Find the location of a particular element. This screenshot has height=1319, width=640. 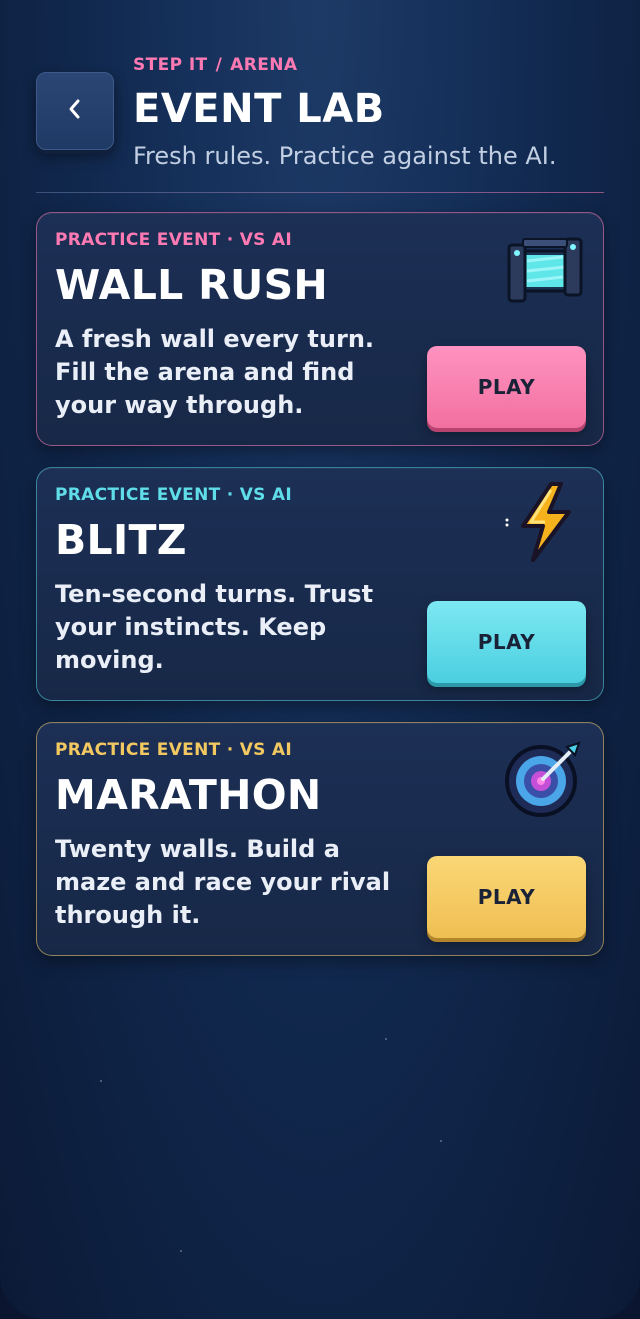

breadcrumb-current: ARENA is located at coordinates (264, 65).